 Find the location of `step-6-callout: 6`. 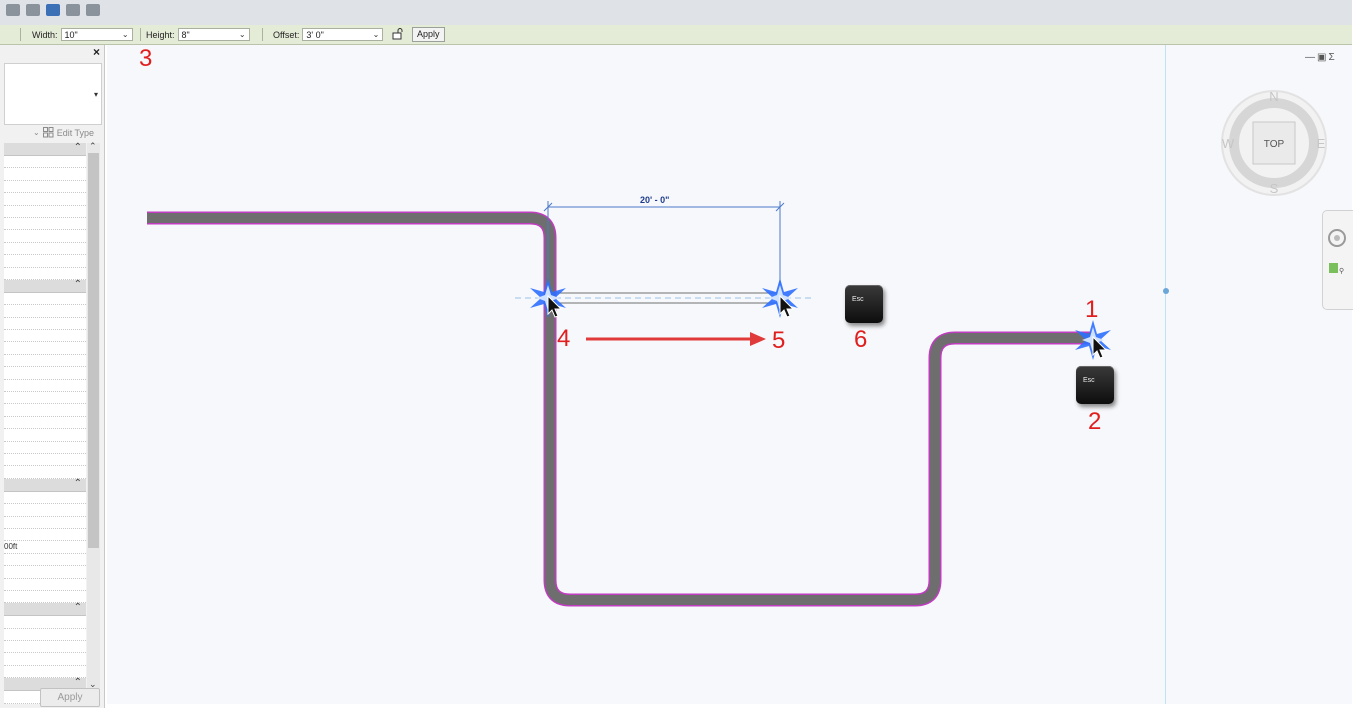

step-6-callout: 6 is located at coordinates (861, 339).